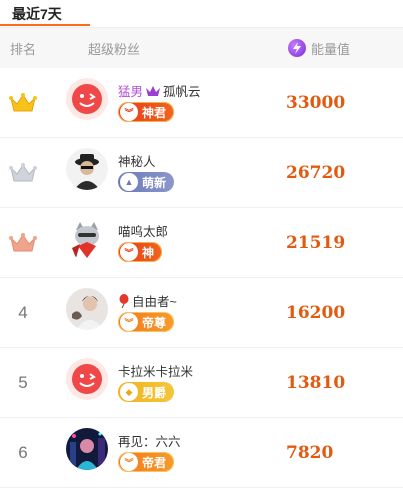 The height and width of the screenshot is (500, 403). What do you see at coordinates (37, 12) in the screenshot?
I see `tab-last-7-days: 最近7天` at bounding box center [37, 12].